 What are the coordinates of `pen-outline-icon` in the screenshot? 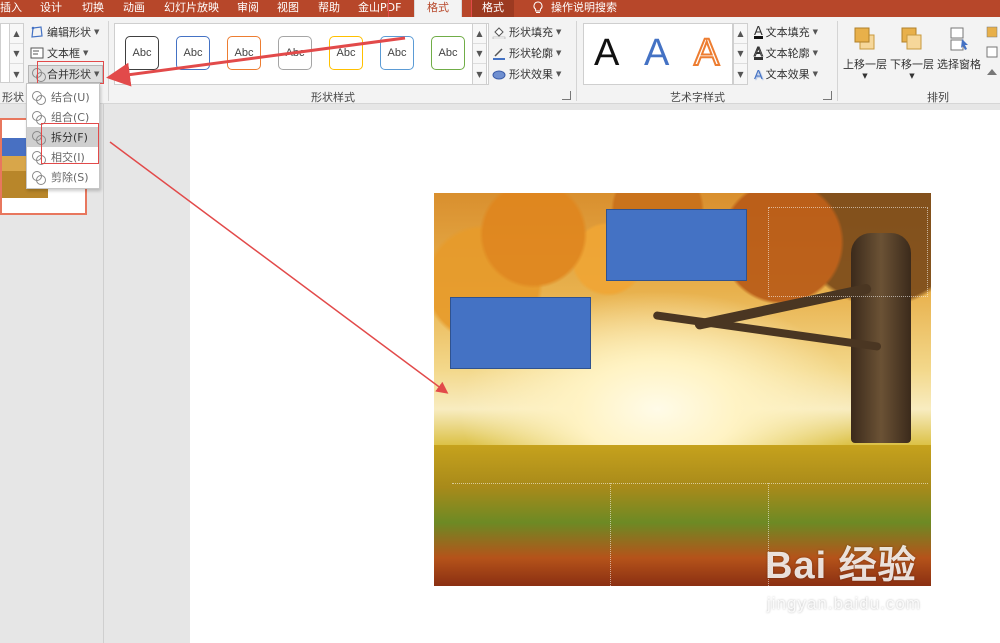 It's located at (499, 54).